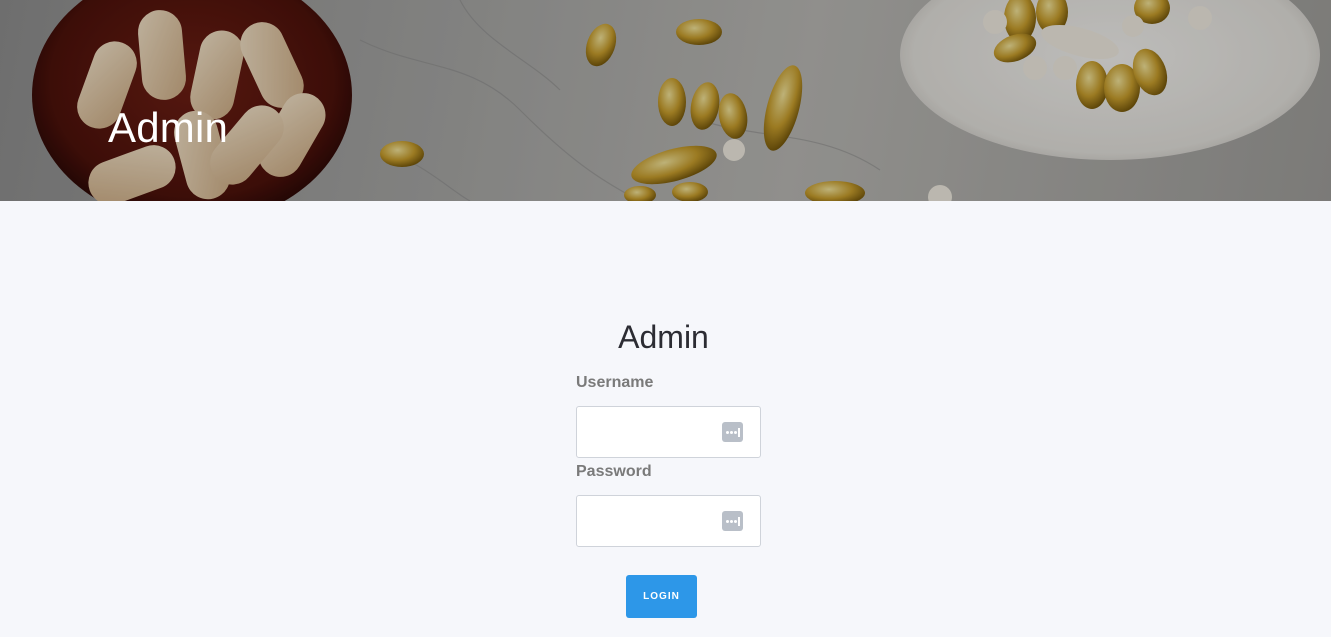  Describe the element at coordinates (663, 337) in the screenshot. I see `login-title: Admin` at that location.